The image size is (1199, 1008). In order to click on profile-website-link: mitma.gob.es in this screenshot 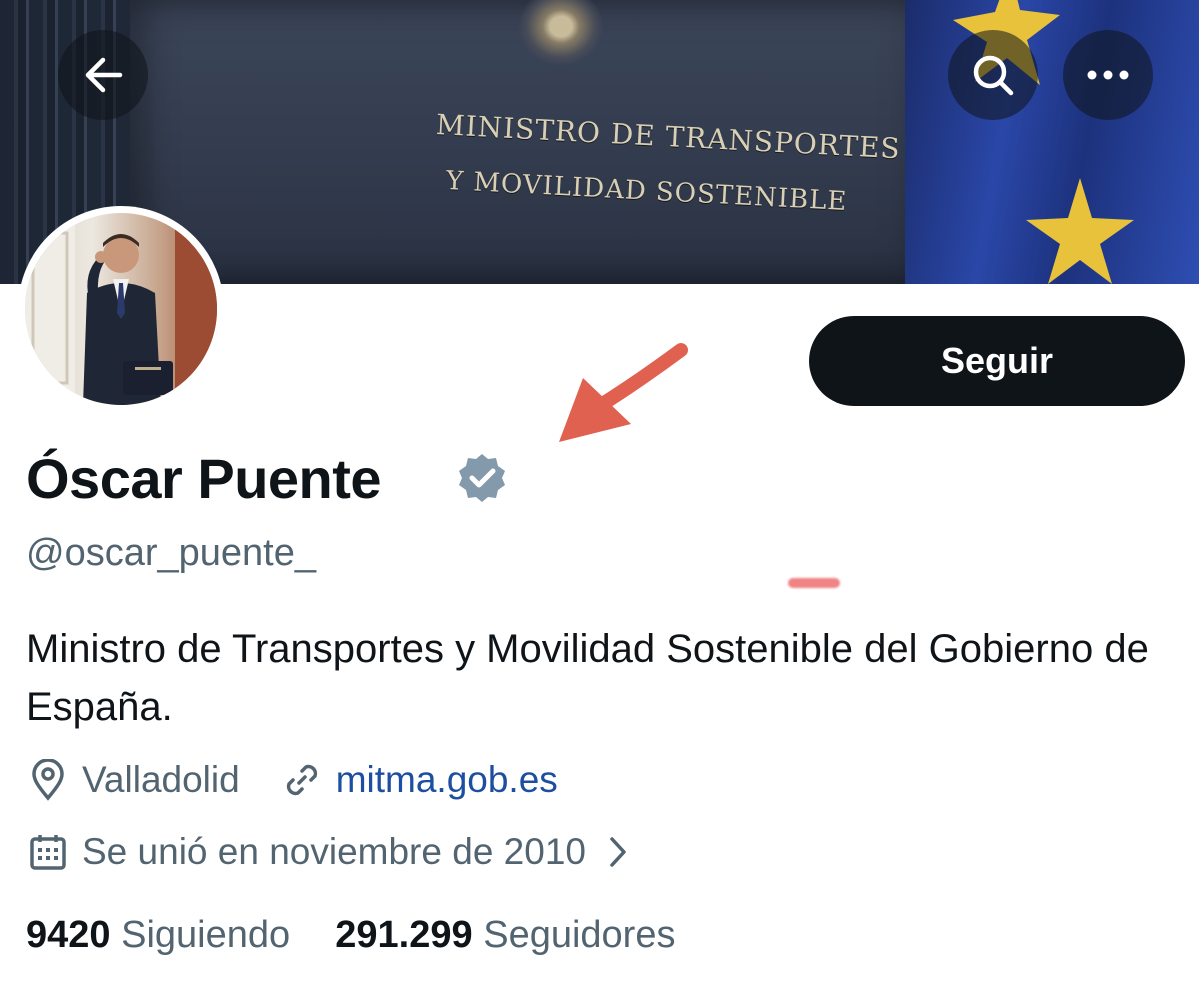, I will do `click(447, 780)`.